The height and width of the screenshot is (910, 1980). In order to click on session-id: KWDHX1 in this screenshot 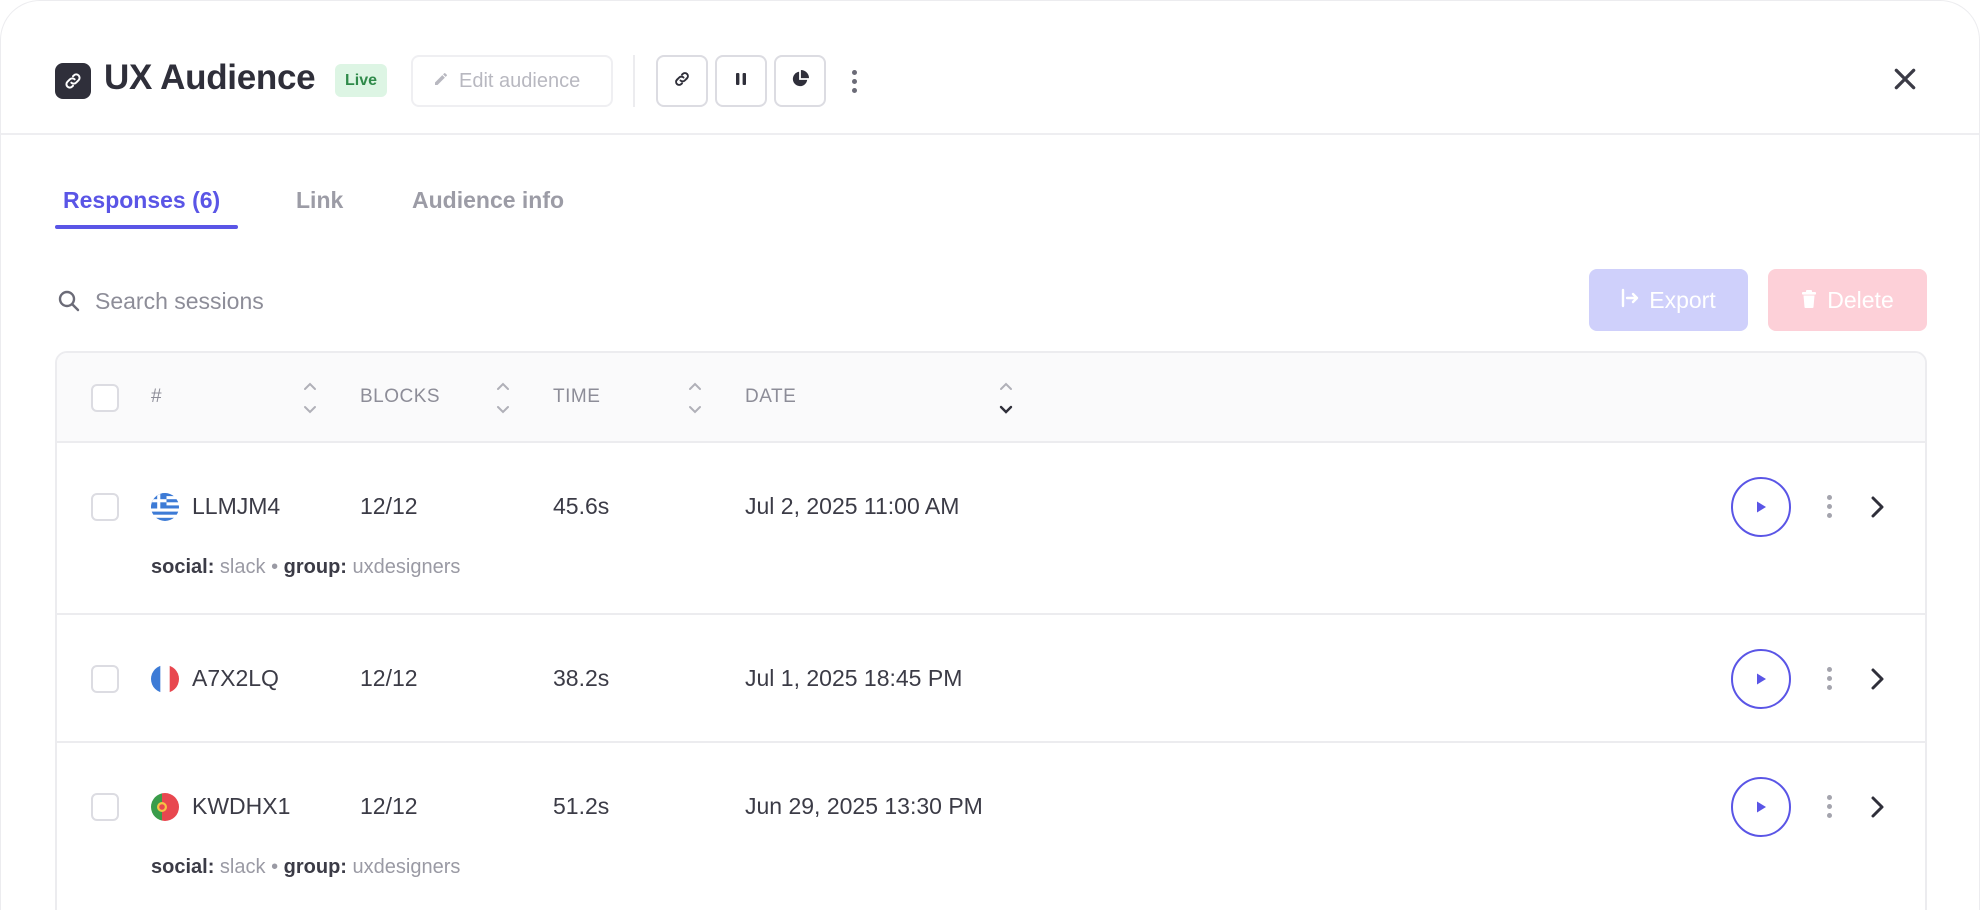, I will do `click(241, 806)`.